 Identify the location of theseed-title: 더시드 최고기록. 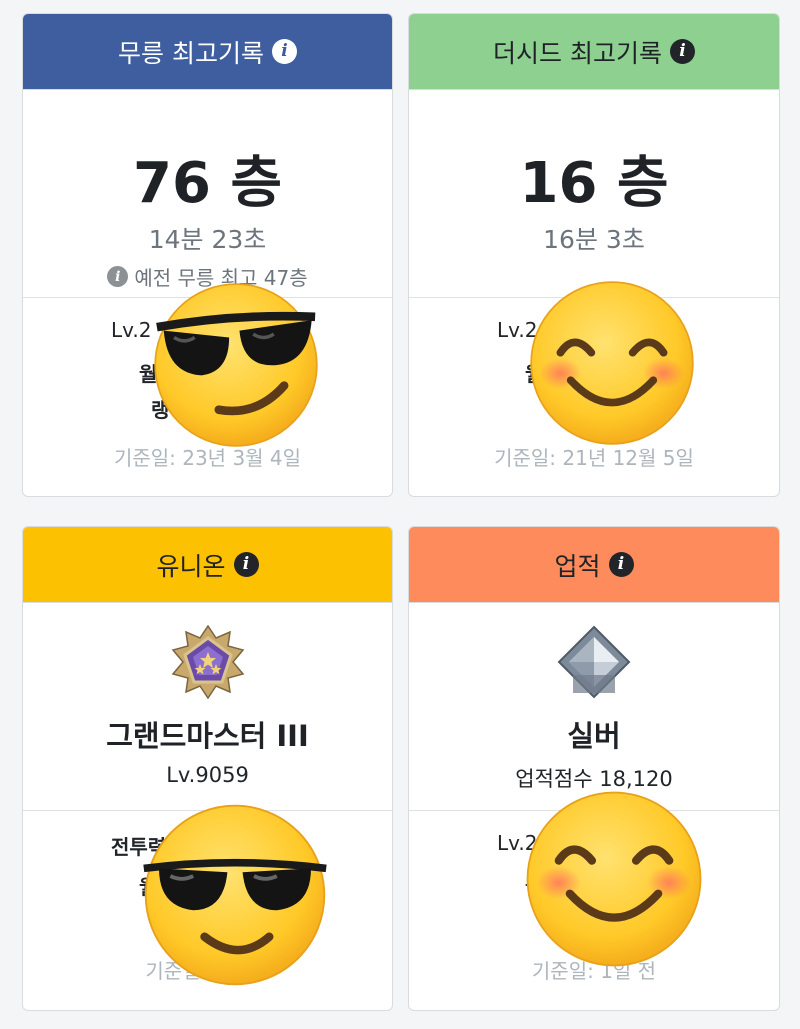
(577, 53).